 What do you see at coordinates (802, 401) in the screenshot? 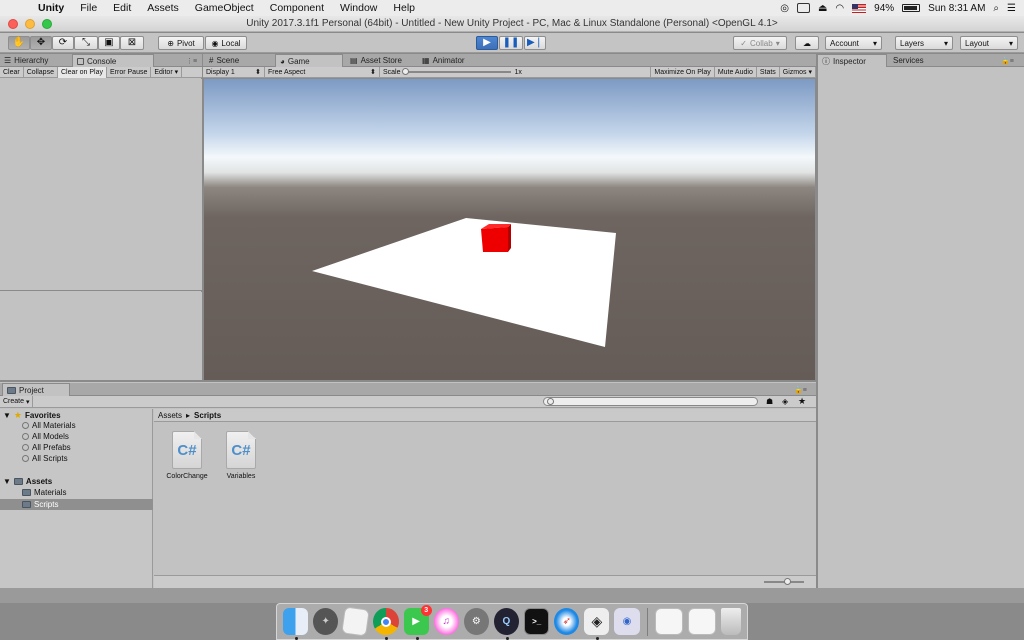
I see `favorite-star-icon: ★` at bounding box center [802, 401].